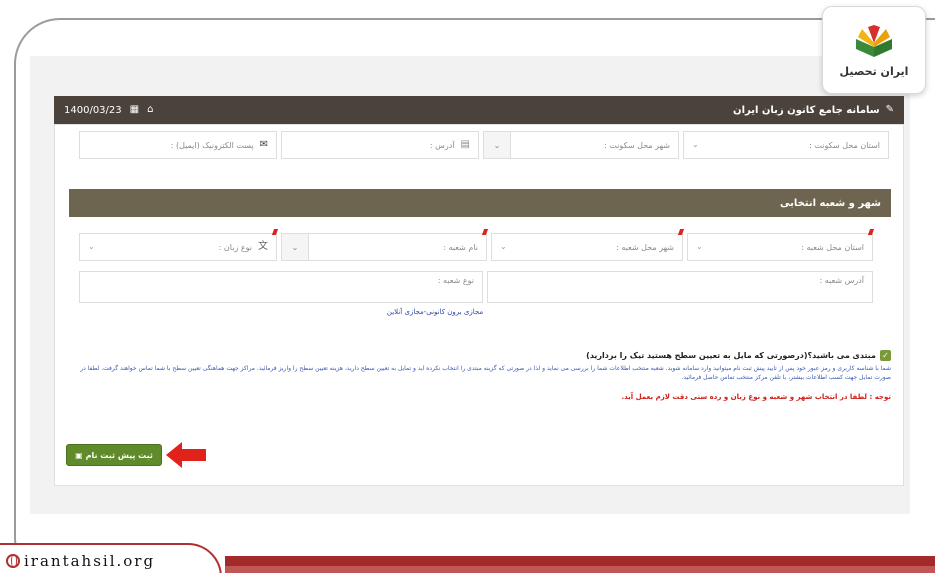  I want to click on address-placeholder: آدرس :, so click(442, 145).